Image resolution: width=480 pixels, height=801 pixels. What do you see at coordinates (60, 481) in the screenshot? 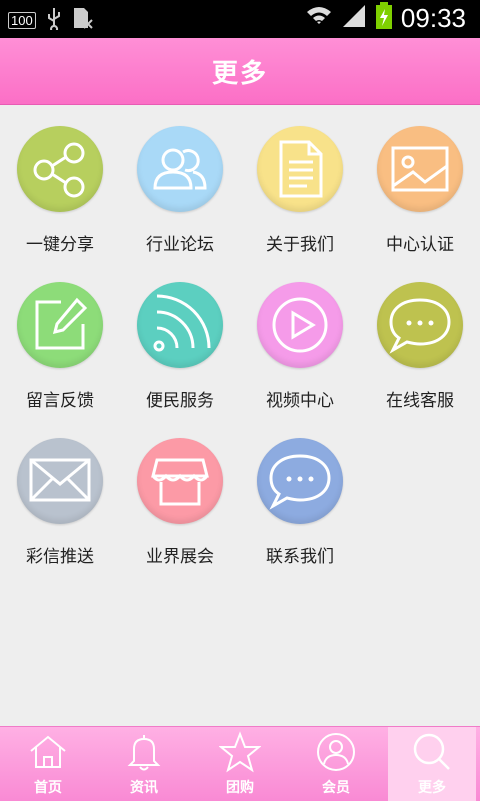
I see `mail-icon` at bounding box center [60, 481].